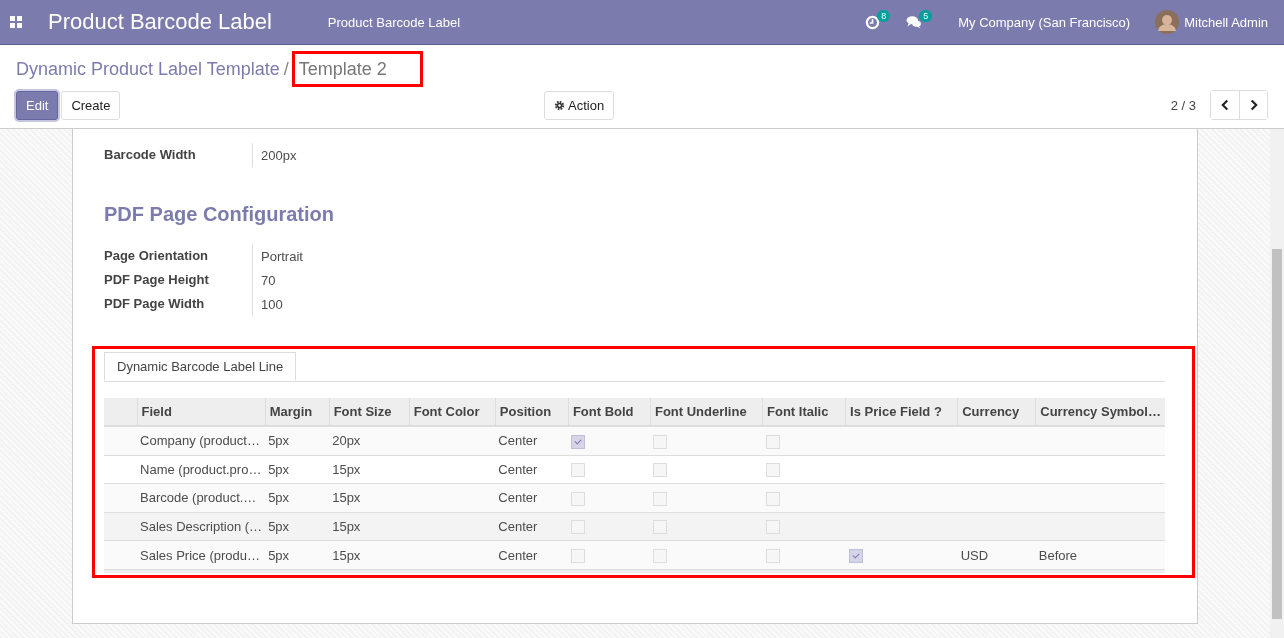 This screenshot has height=638, width=1284. What do you see at coordinates (16, 22) in the screenshot?
I see `apps-grid-icon` at bounding box center [16, 22].